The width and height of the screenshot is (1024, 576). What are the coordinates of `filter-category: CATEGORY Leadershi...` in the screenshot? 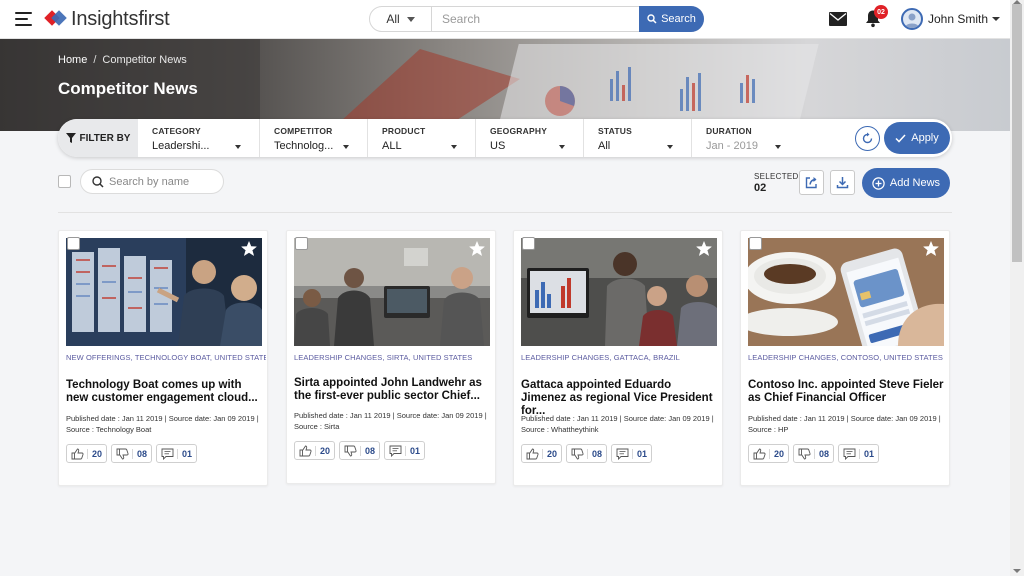 It's located at (199, 138).